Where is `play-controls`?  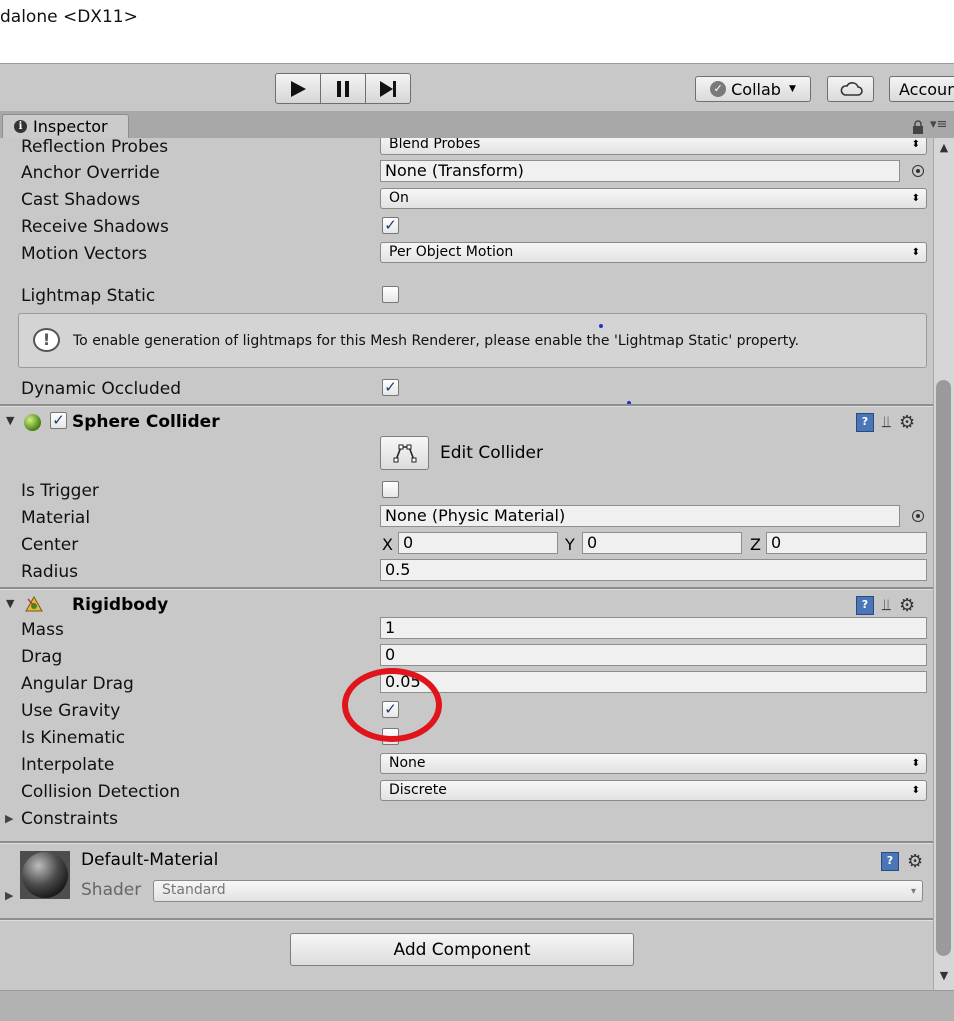 play-controls is located at coordinates (343, 88).